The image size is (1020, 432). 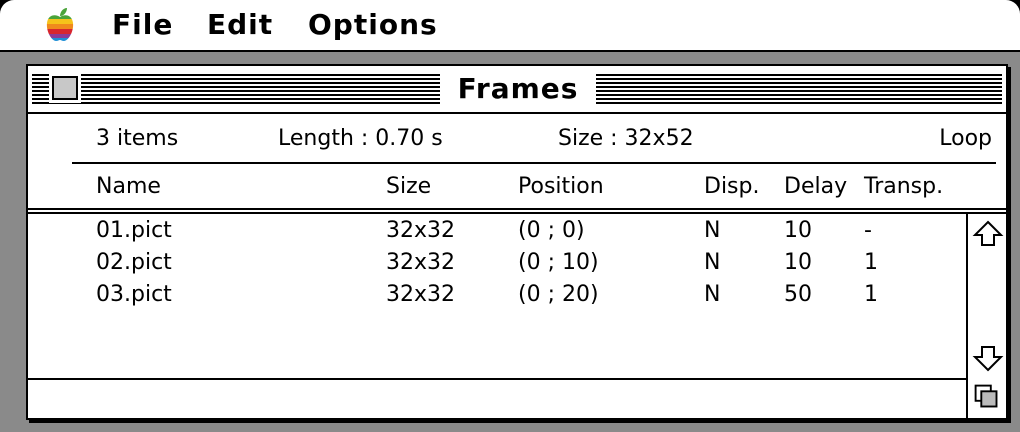 I want to click on window-title: Frames, so click(x=518, y=89).